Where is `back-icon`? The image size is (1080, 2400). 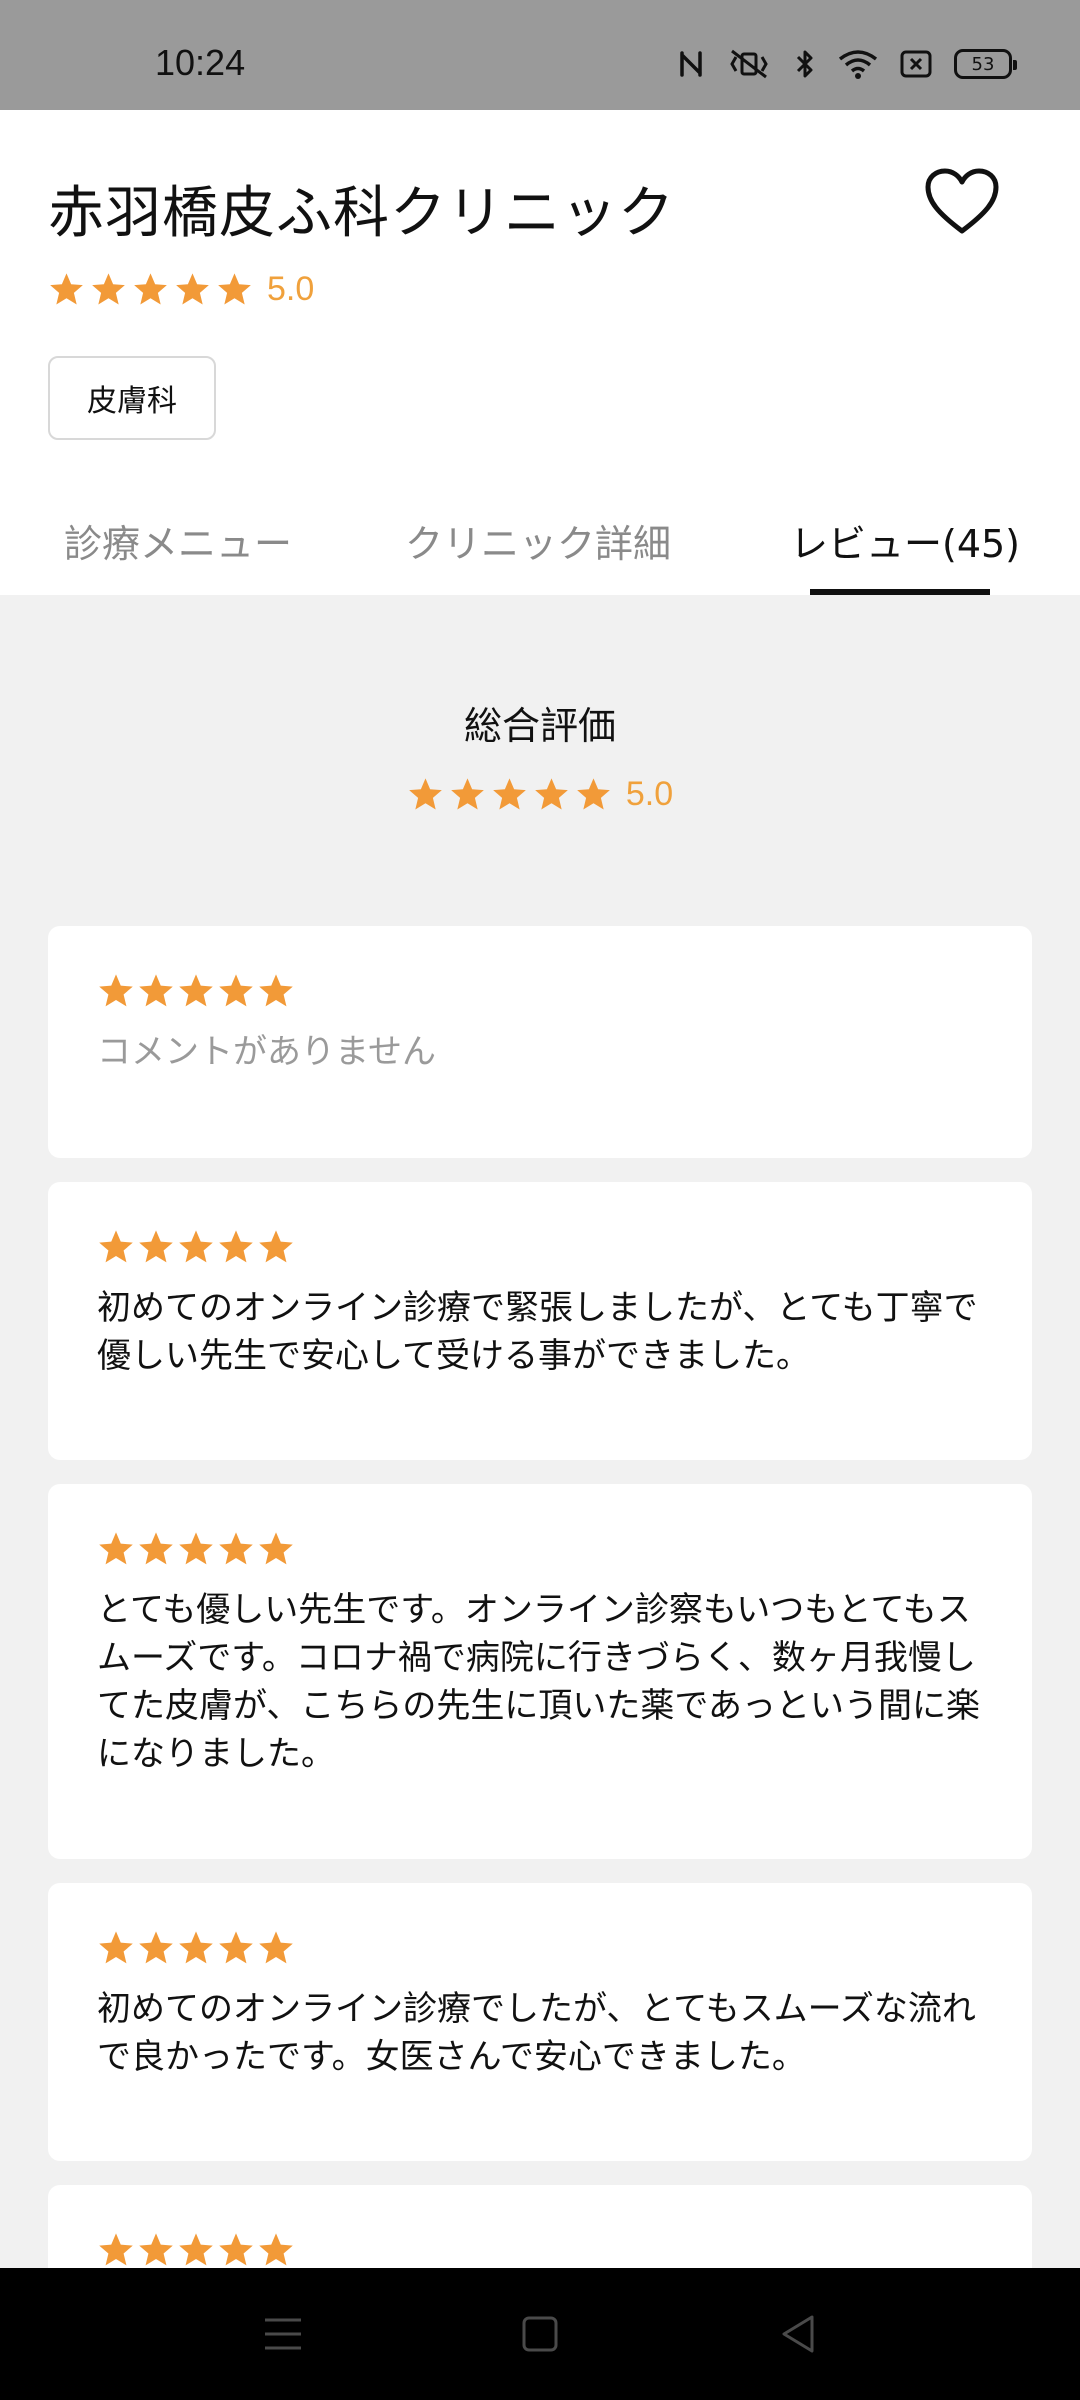 back-icon is located at coordinates (798, 2334).